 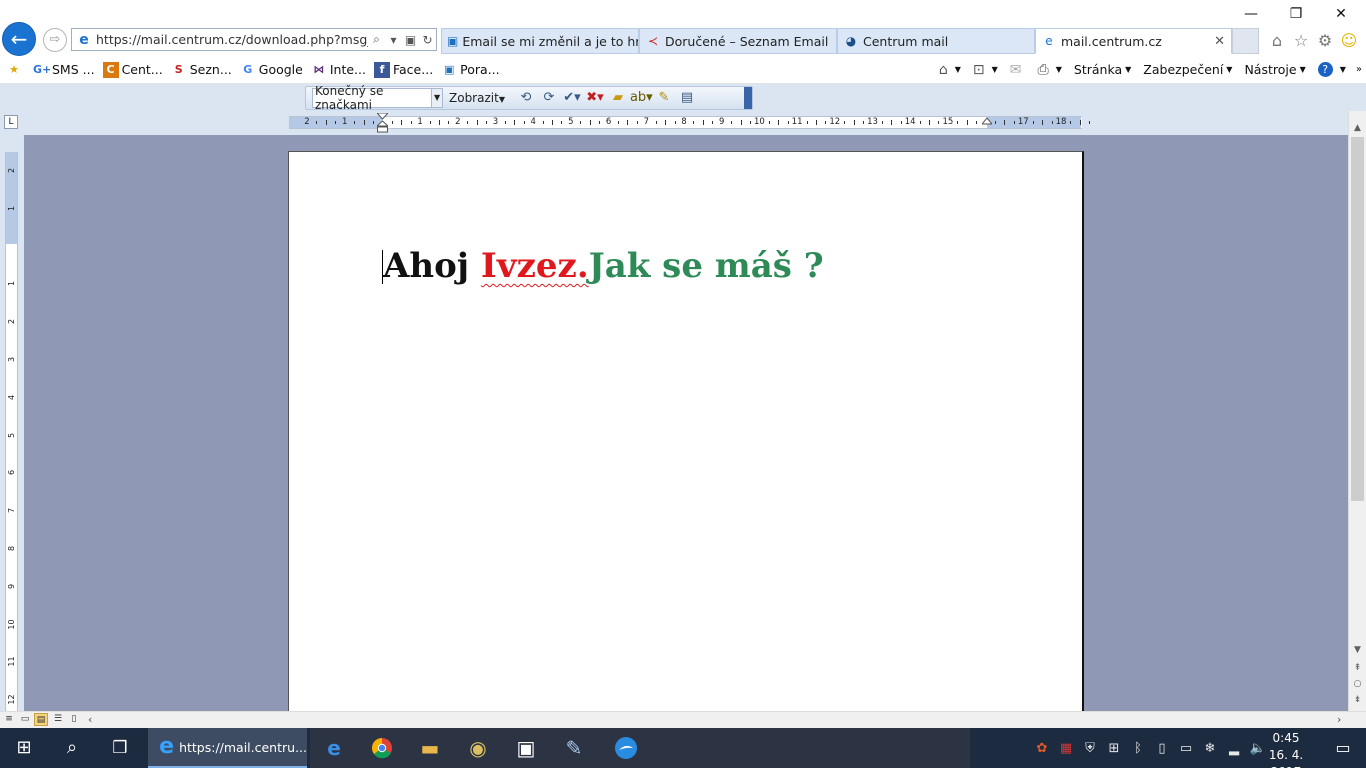 I want to click on tab-centrum-mail: ◕ Centrum mail, so click(x=936, y=41).